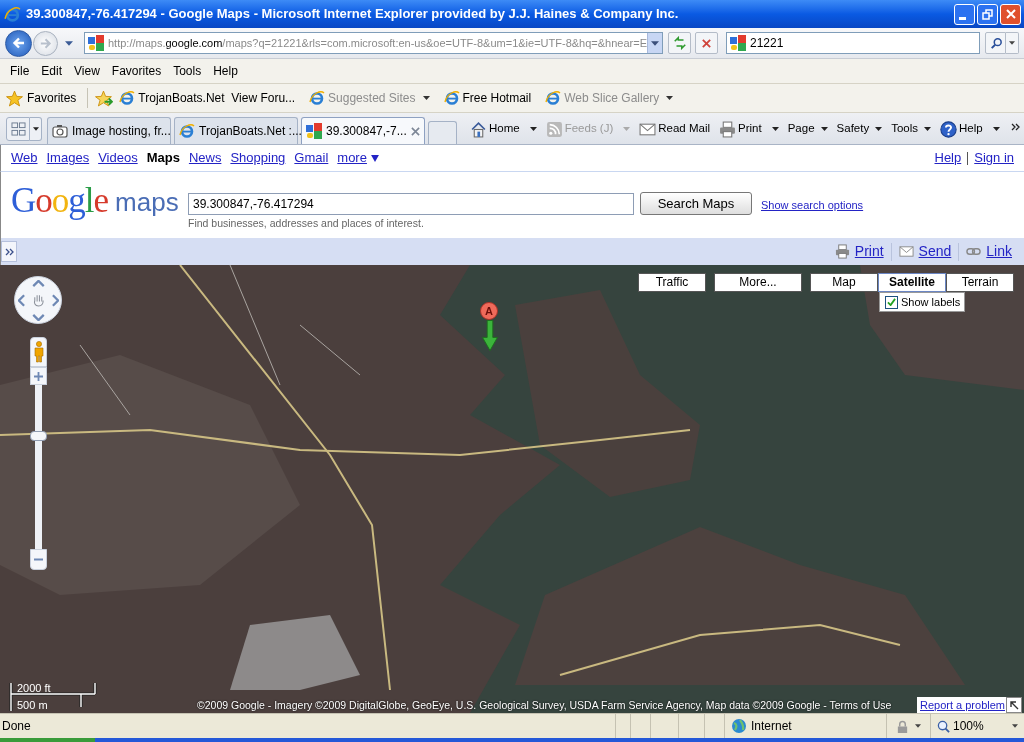  I want to click on account-link: Help, so click(948, 158).